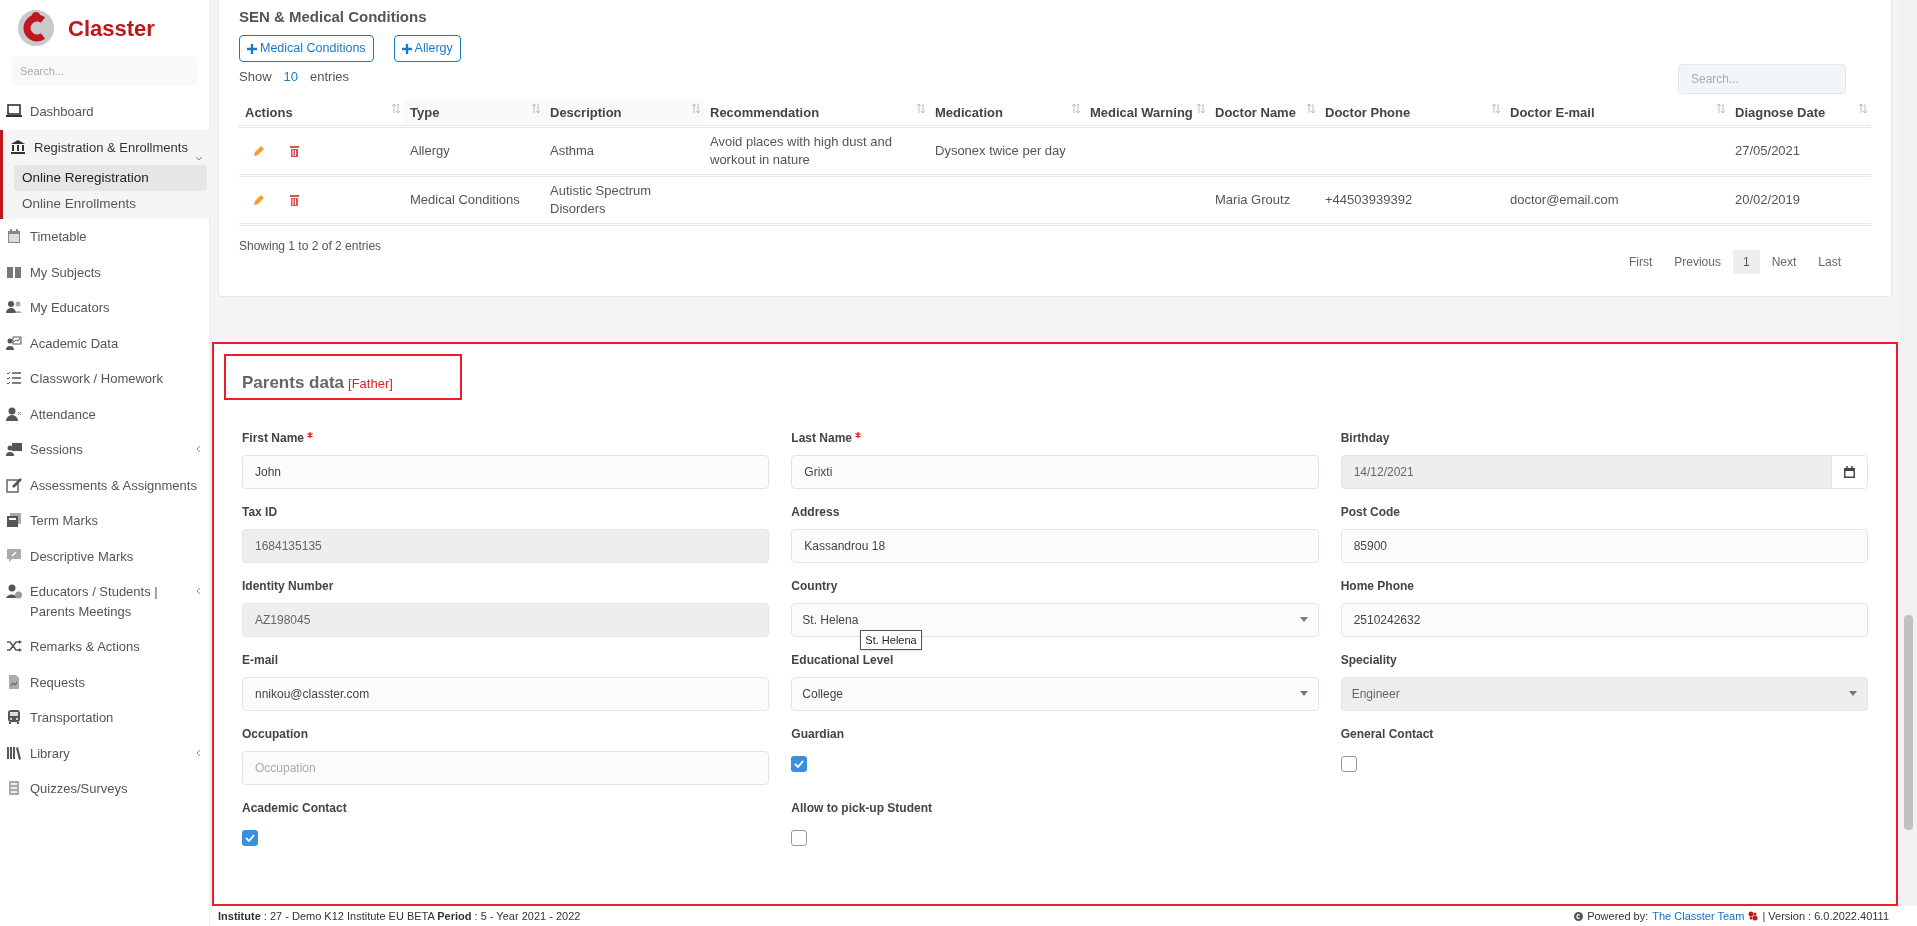 This screenshot has height=926, width=1917. I want to click on field-label: E-mail, so click(260, 660).